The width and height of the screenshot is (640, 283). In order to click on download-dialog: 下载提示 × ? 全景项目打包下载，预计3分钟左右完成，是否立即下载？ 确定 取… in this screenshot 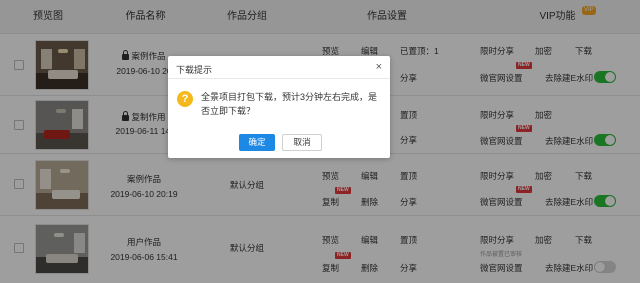, I will do `click(279, 107)`.